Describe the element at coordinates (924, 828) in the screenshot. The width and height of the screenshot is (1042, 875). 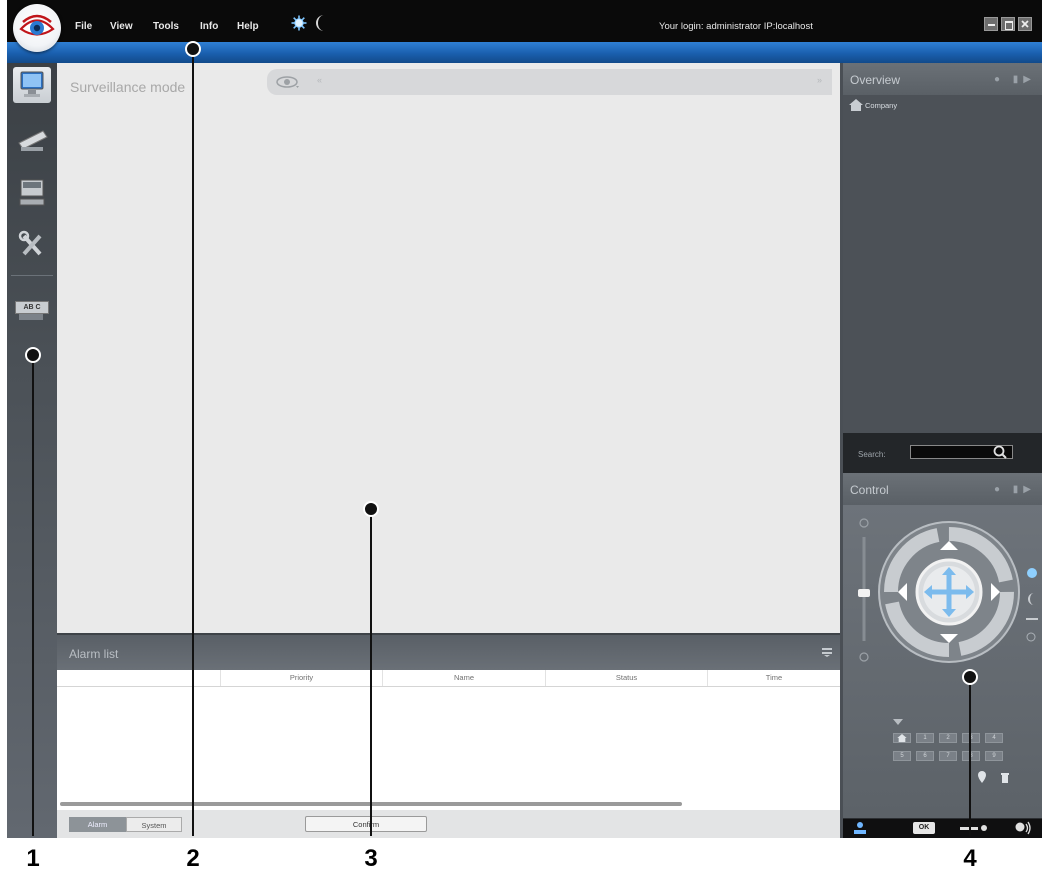
I see `ok-button: OK` at that location.